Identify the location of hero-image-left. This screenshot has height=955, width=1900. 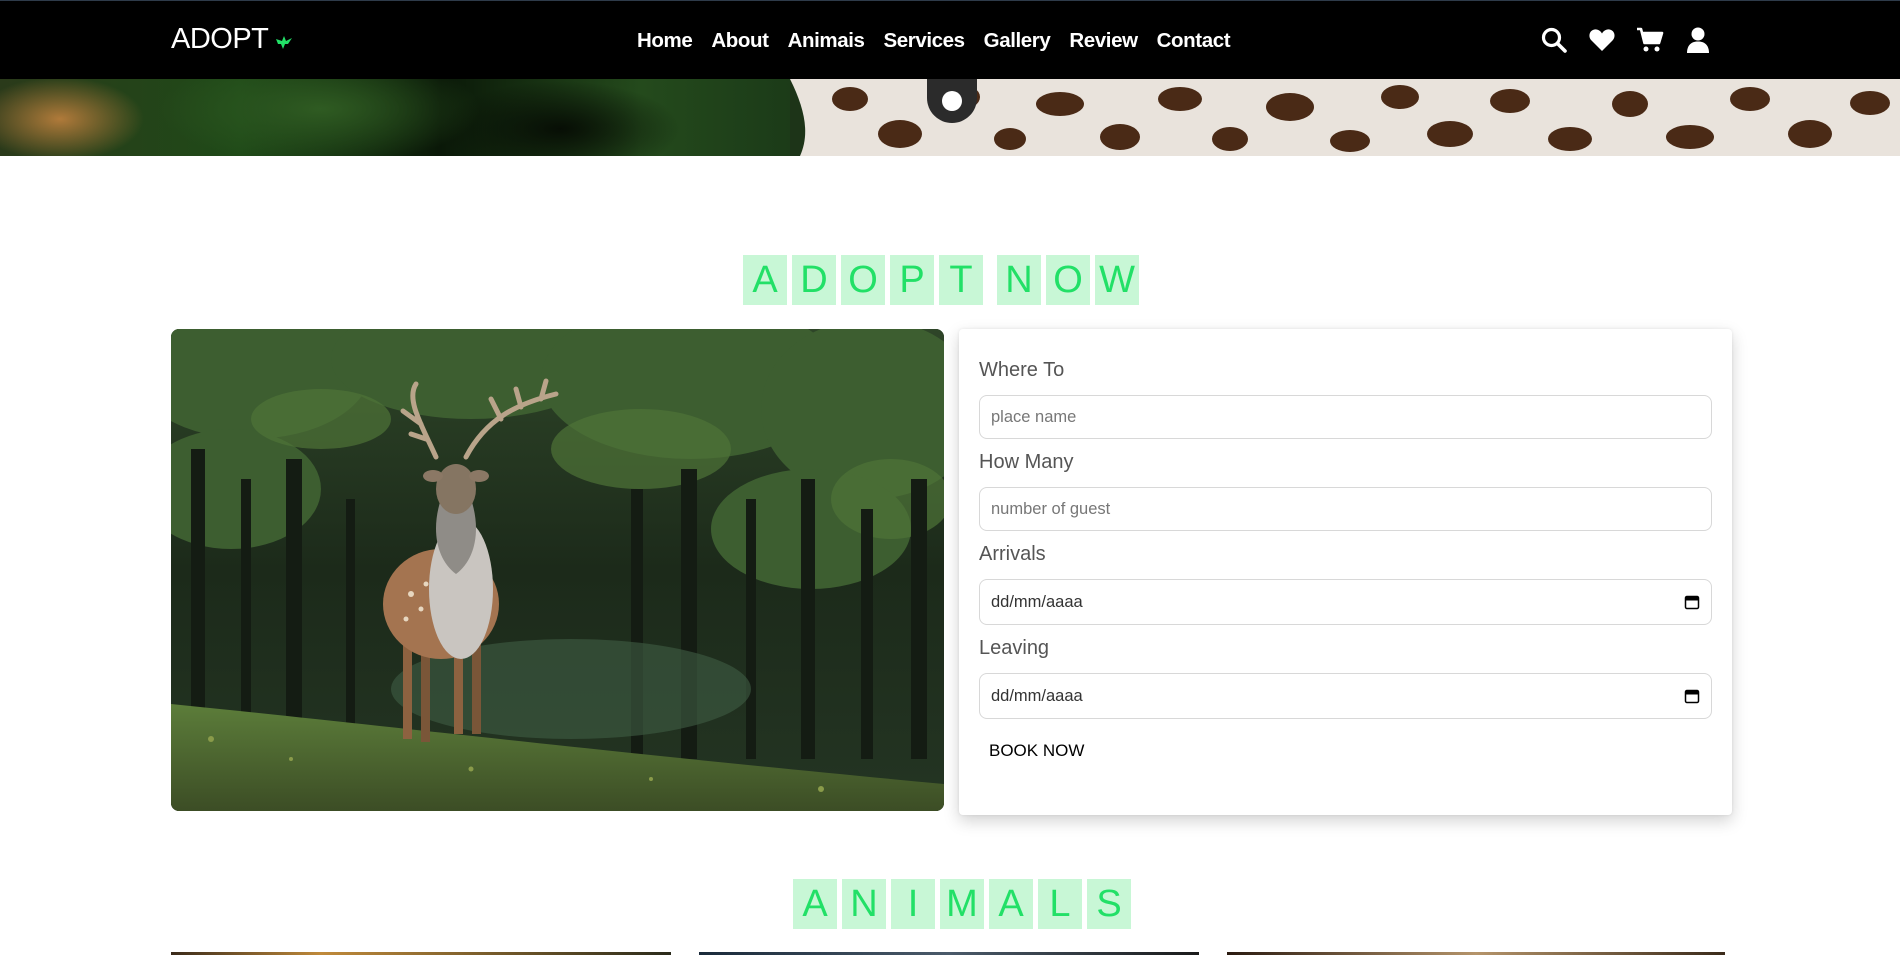
(400, 117).